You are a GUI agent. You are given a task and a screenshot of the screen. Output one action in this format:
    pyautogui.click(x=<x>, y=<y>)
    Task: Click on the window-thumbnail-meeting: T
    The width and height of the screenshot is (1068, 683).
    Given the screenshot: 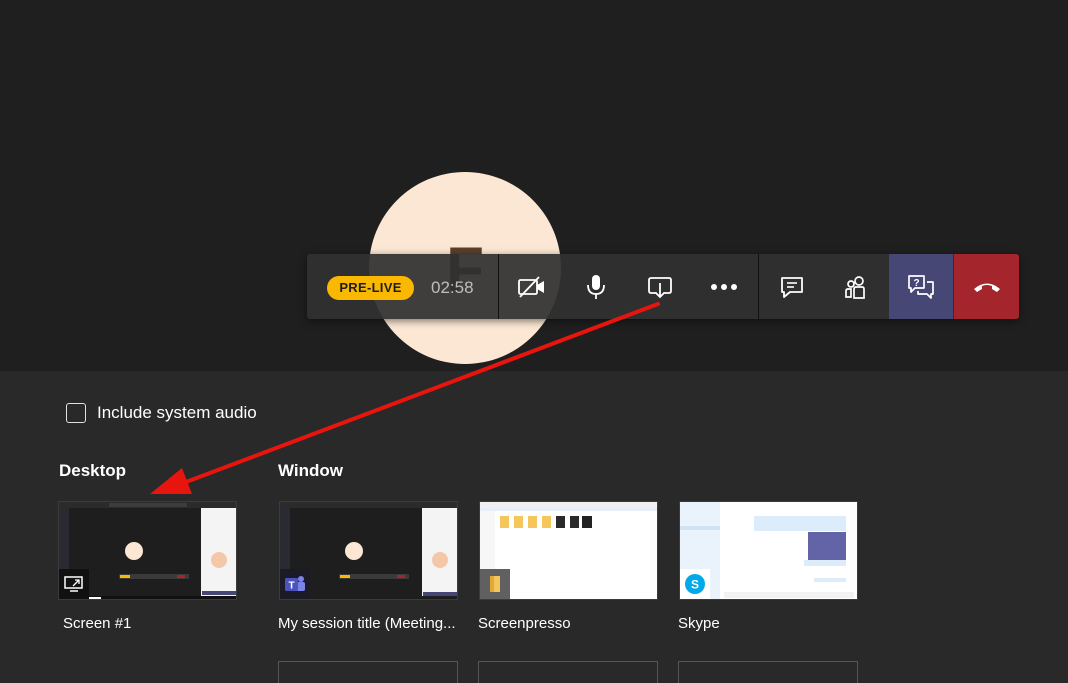 What is the action you would take?
    pyautogui.click(x=368, y=550)
    